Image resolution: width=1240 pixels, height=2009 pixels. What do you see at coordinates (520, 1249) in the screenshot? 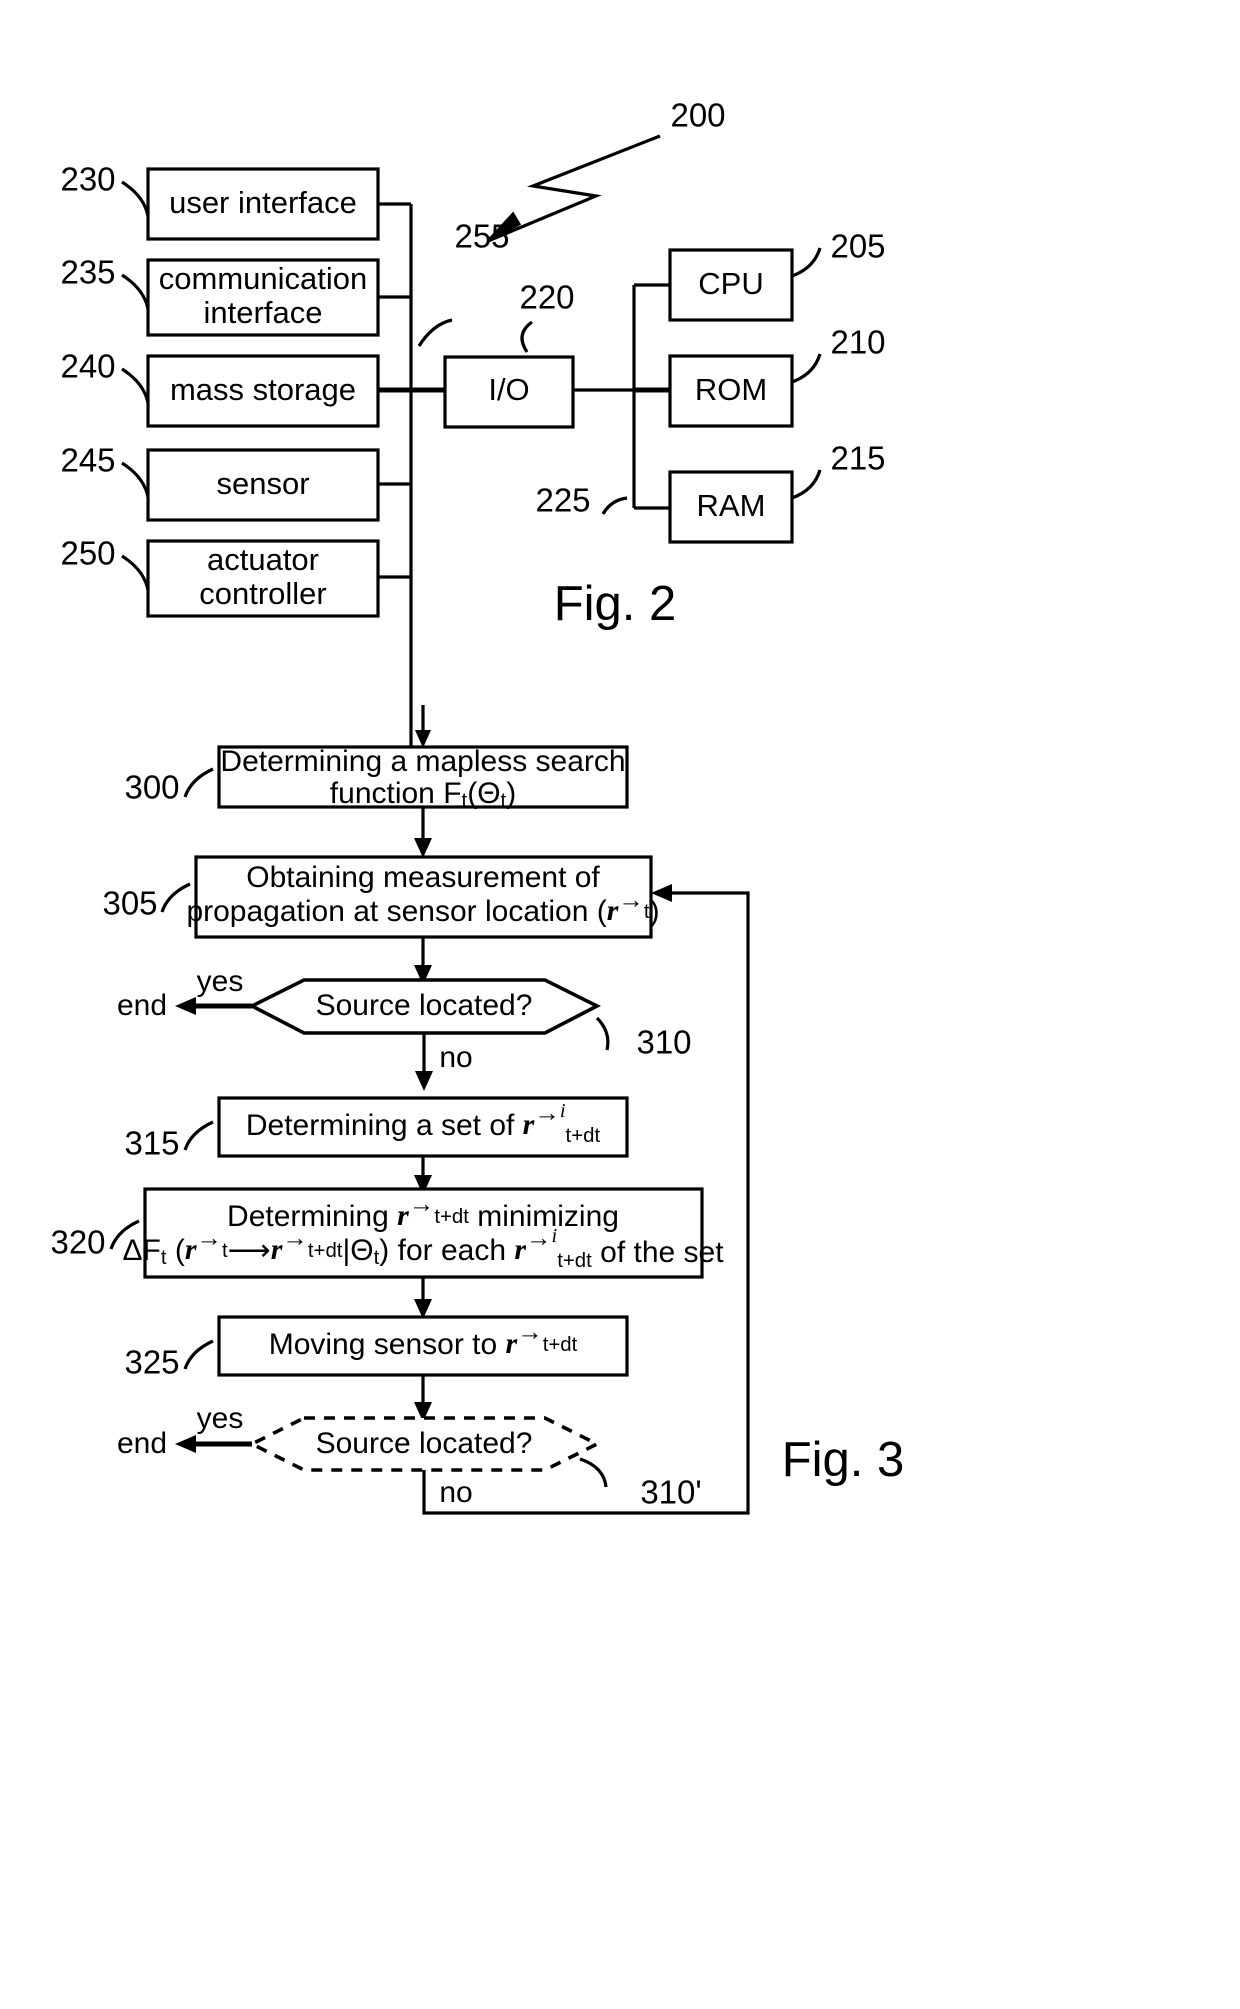
I see `vec-r-320d: r` at bounding box center [520, 1249].